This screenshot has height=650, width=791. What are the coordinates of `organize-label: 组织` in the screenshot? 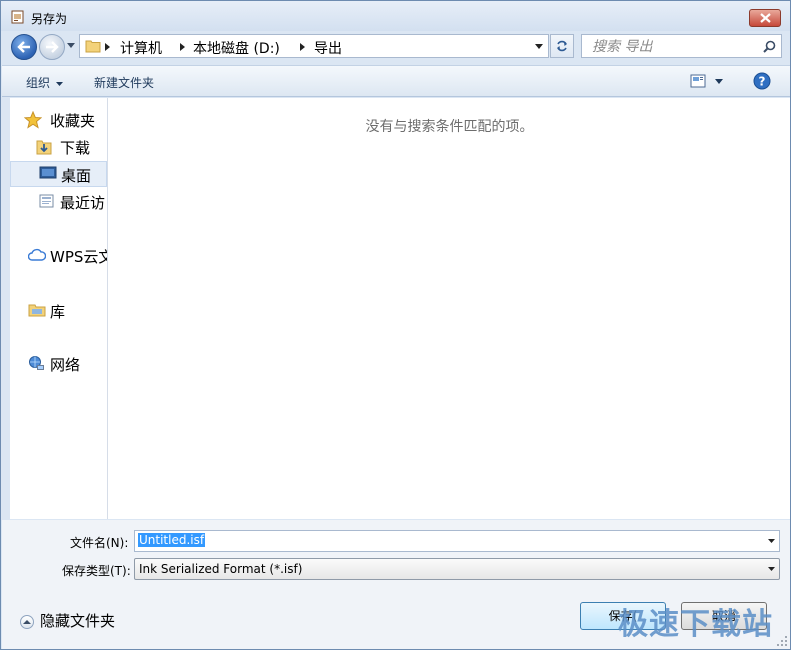 It's located at (38, 83).